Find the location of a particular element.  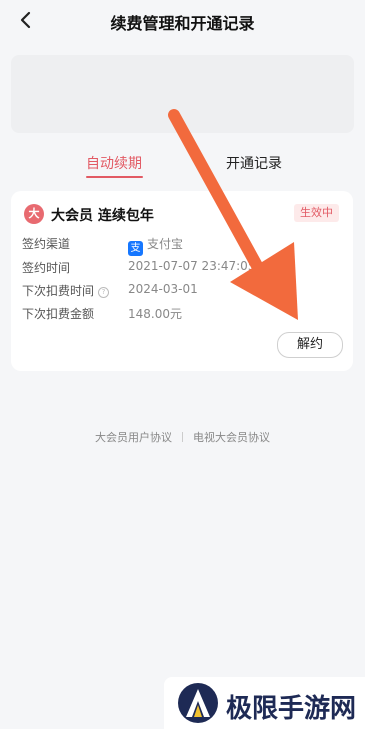

page-title: 续费管理和开通记录 is located at coordinates (182, 23).